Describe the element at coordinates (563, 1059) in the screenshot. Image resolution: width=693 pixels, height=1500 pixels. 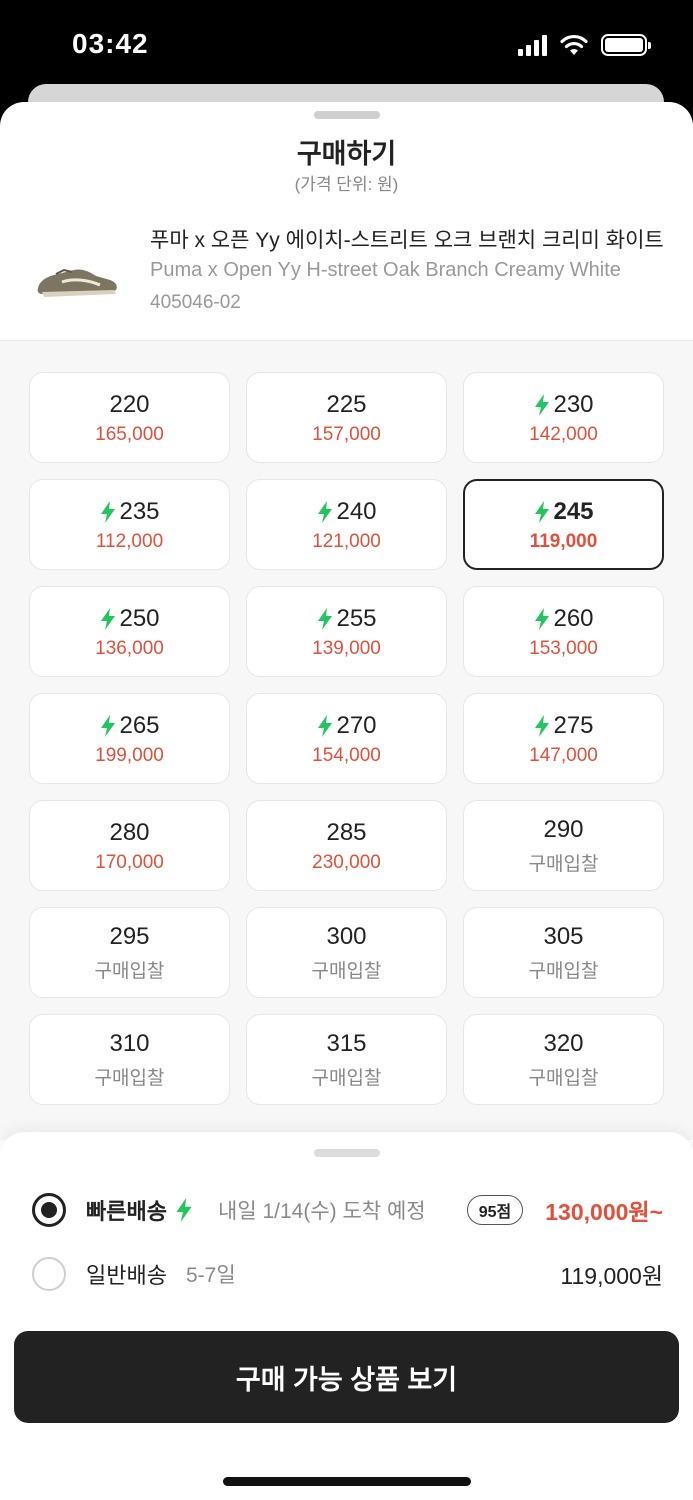
I see `size-option-320: 320 구매입찰` at that location.